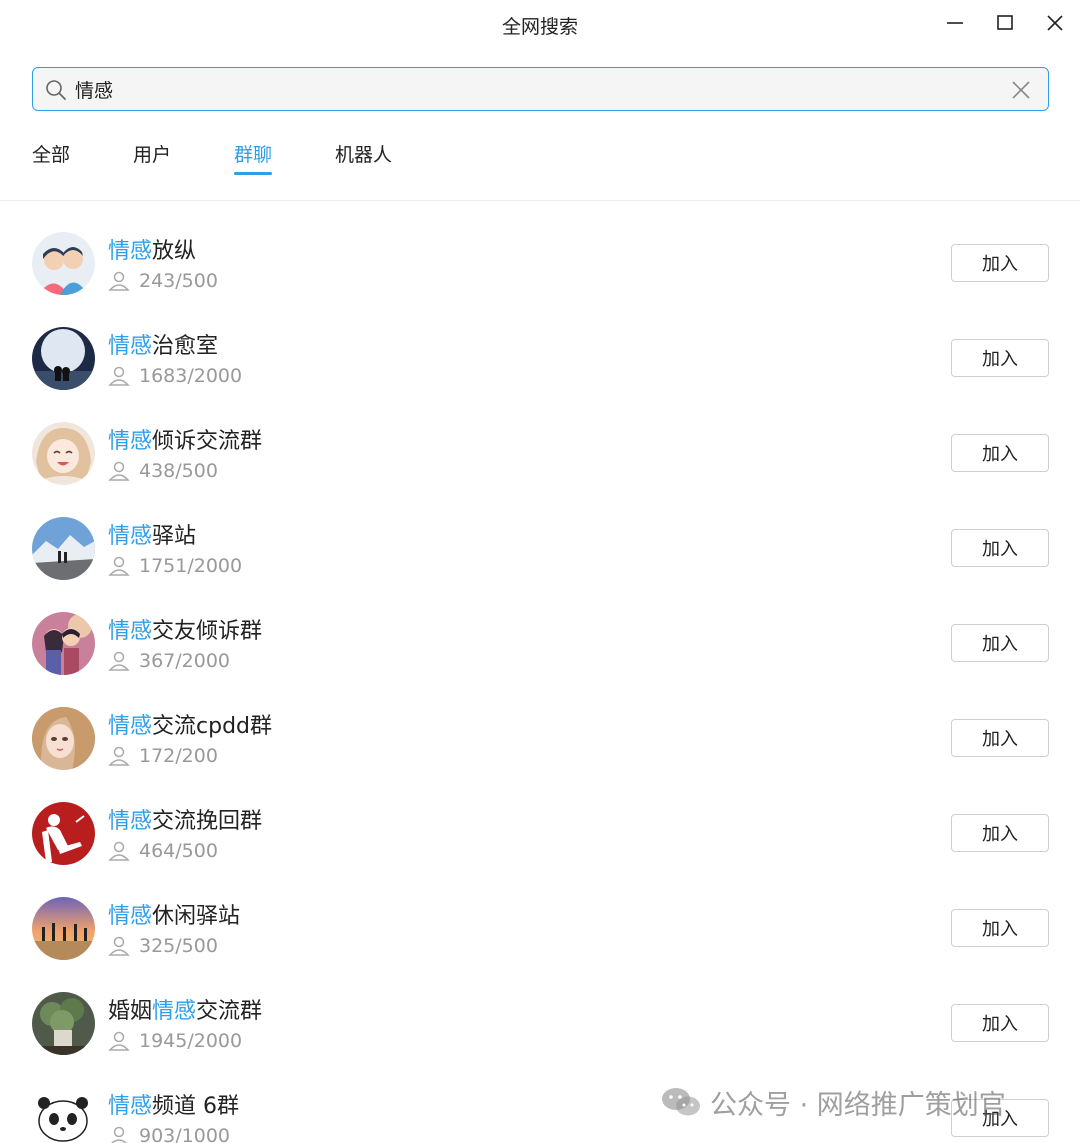  Describe the element at coordinates (540, 551) in the screenshot. I see `list-item: 情感驿站 1751/2000 加入` at that location.